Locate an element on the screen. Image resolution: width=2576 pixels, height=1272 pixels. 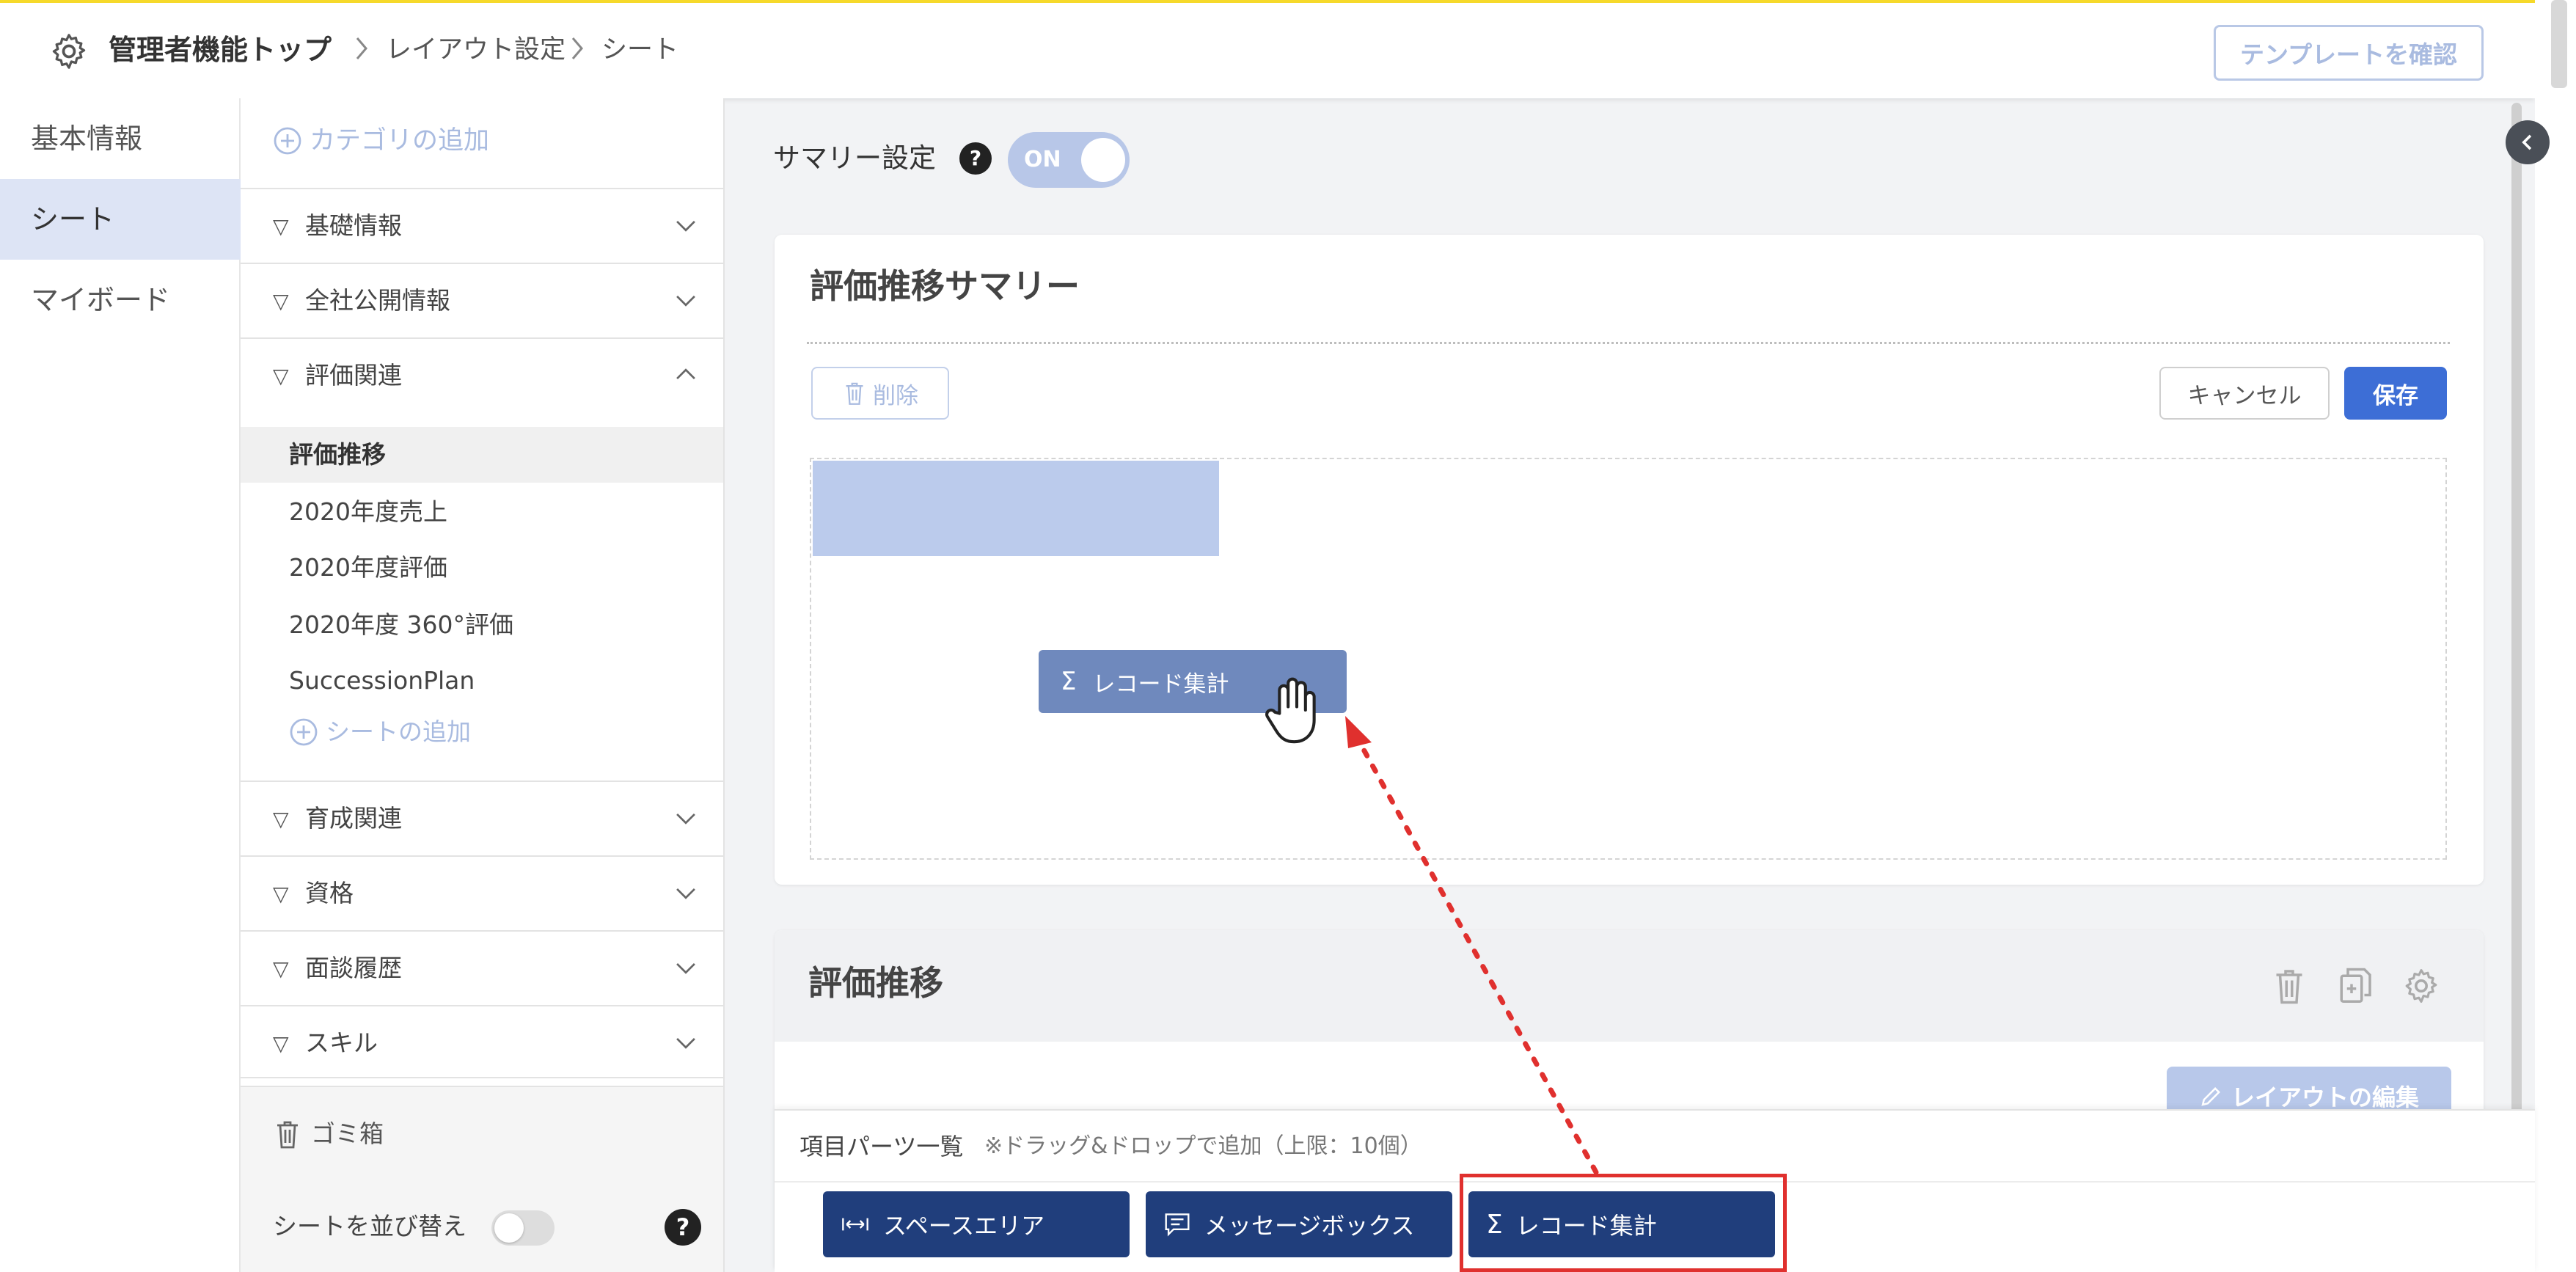
category-label: 育成関連 is located at coordinates (353, 818).